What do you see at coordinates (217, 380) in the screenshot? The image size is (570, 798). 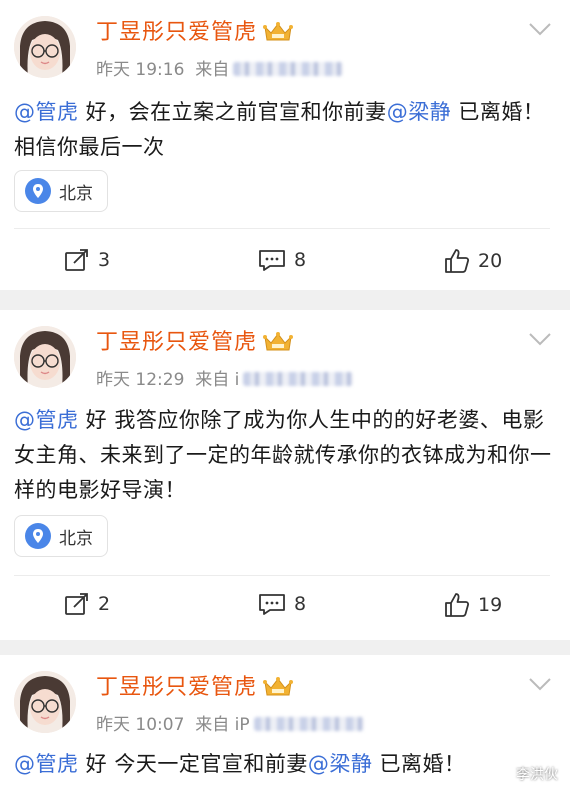 I see `post-source: 来自 i` at bounding box center [217, 380].